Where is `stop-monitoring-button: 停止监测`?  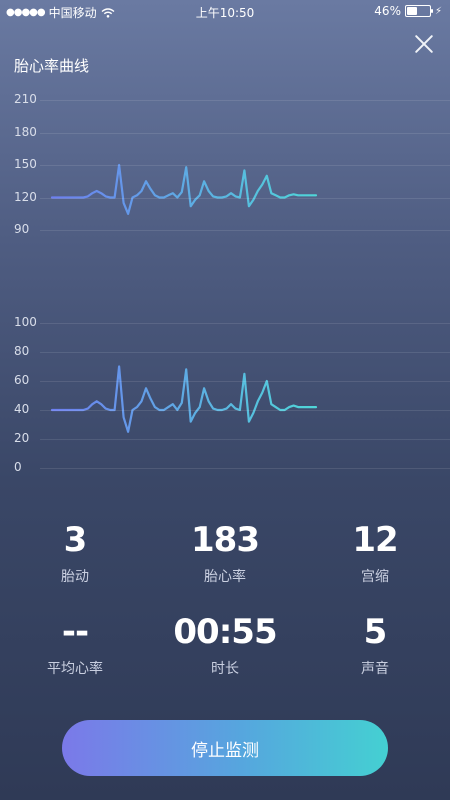
stop-monitoring-button: 停止监测 is located at coordinates (225, 748).